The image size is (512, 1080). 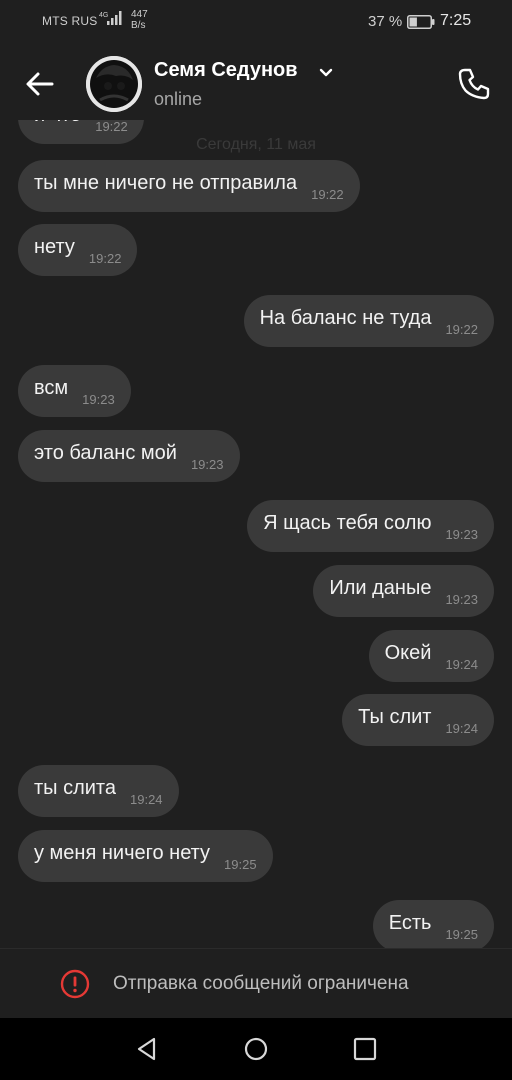 What do you see at coordinates (147, 1049) in the screenshot?
I see `triangle-back-icon` at bounding box center [147, 1049].